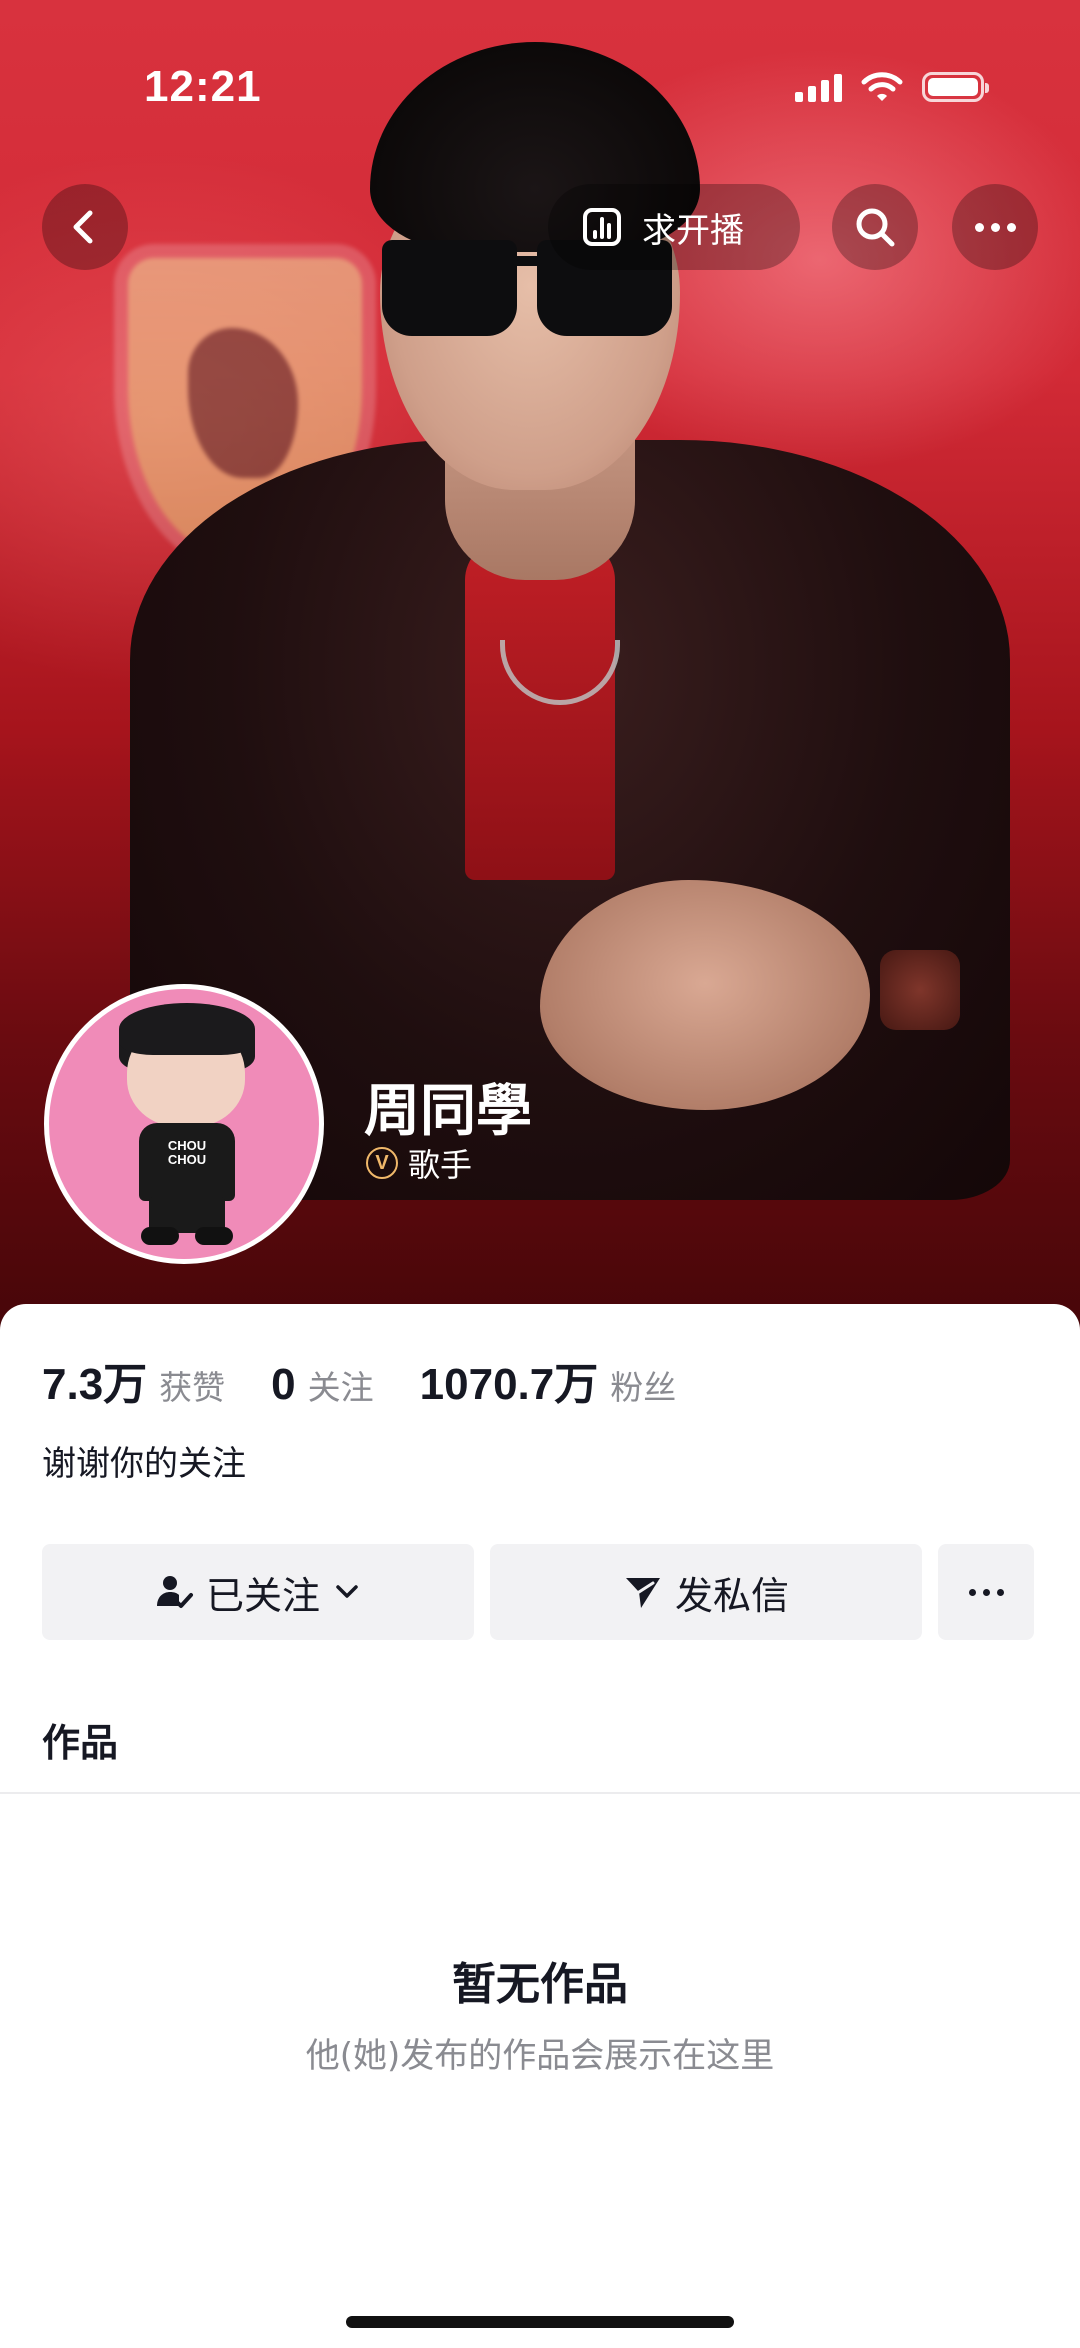 This screenshot has width=1080, height=2348. What do you see at coordinates (509, 1384) in the screenshot?
I see `stat-followers-value: 1070.7万` at bounding box center [509, 1384].